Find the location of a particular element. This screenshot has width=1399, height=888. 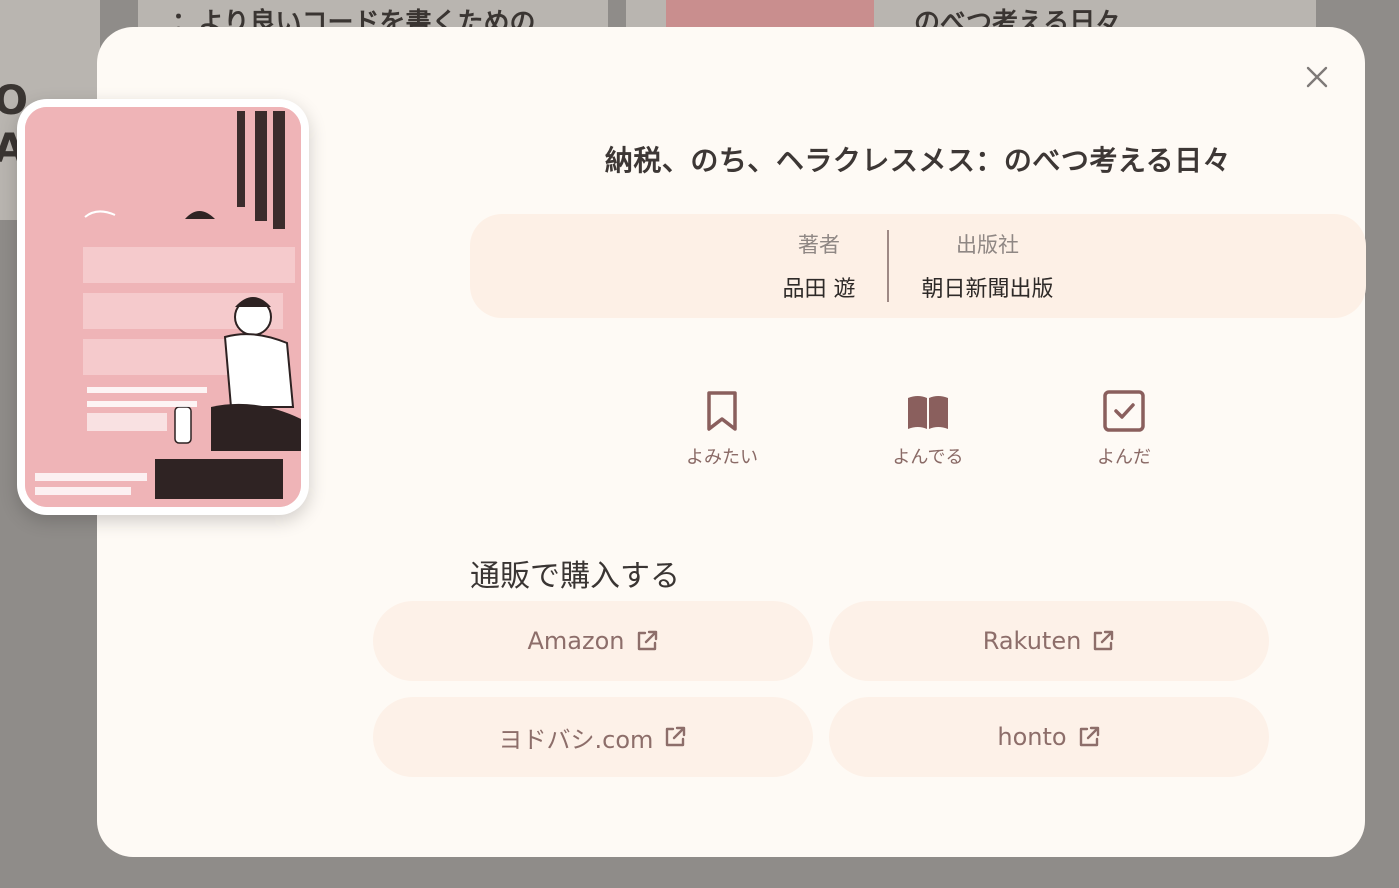

want-to-read-button: よみたい is located at coordinates (722, 434).